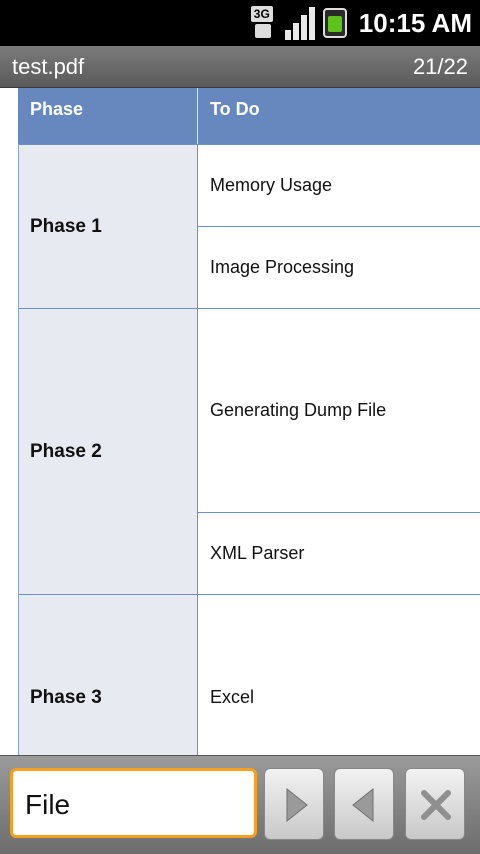 The height and width of the screenshot is (854, 480). Describe the element at coordinates (334, 23) in the screenshot. I see `battery-icon` at that location.